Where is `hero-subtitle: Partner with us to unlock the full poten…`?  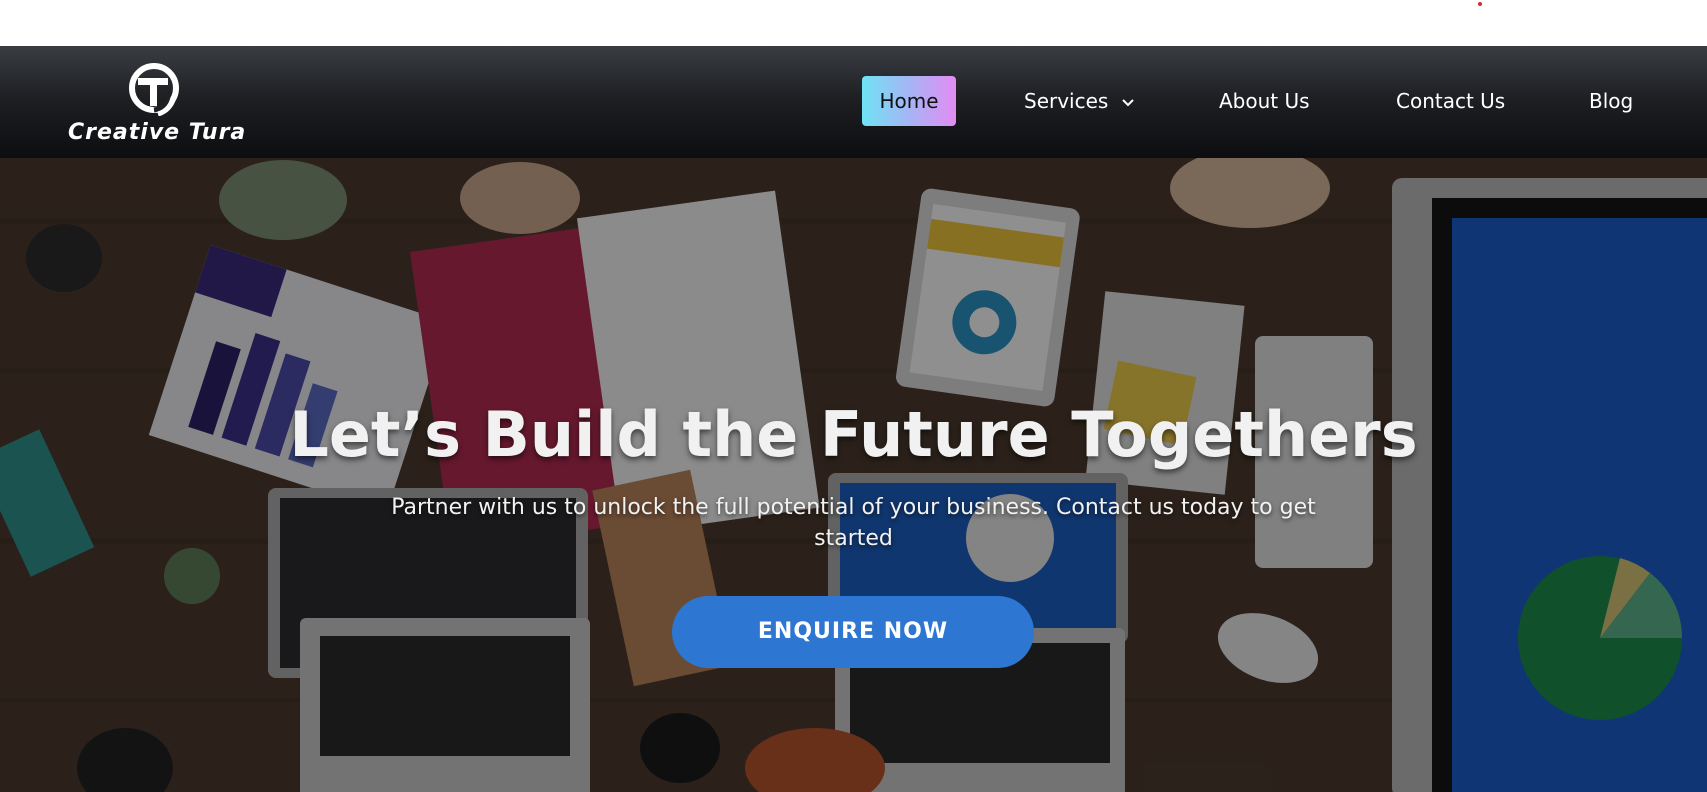 hero-subtitle: Partner with us to unlock the full poten… is located at coordinates (853, 523).